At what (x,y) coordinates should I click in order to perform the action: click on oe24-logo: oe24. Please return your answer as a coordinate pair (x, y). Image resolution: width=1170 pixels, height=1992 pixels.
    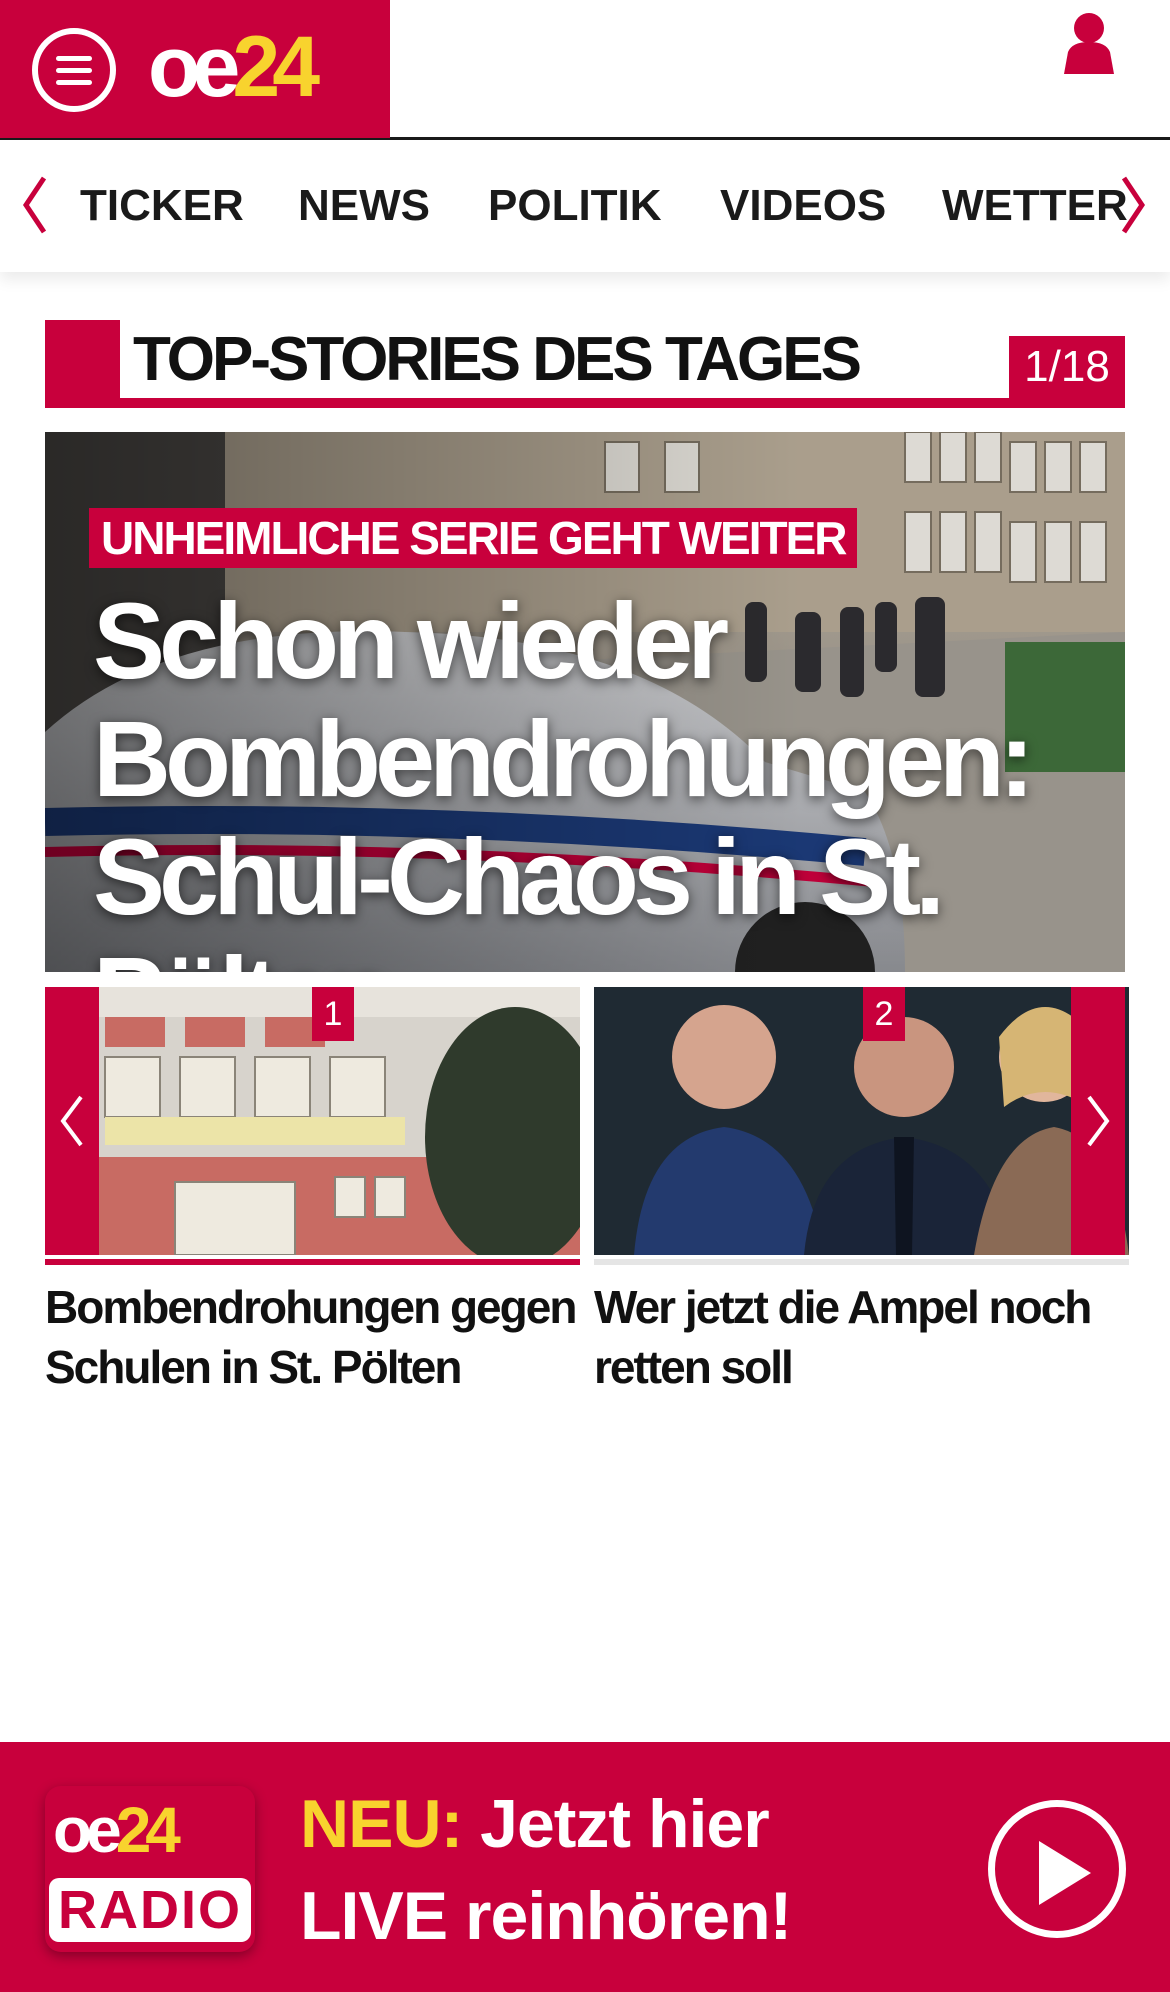
    Looking at the image, I should click on (234, 67).